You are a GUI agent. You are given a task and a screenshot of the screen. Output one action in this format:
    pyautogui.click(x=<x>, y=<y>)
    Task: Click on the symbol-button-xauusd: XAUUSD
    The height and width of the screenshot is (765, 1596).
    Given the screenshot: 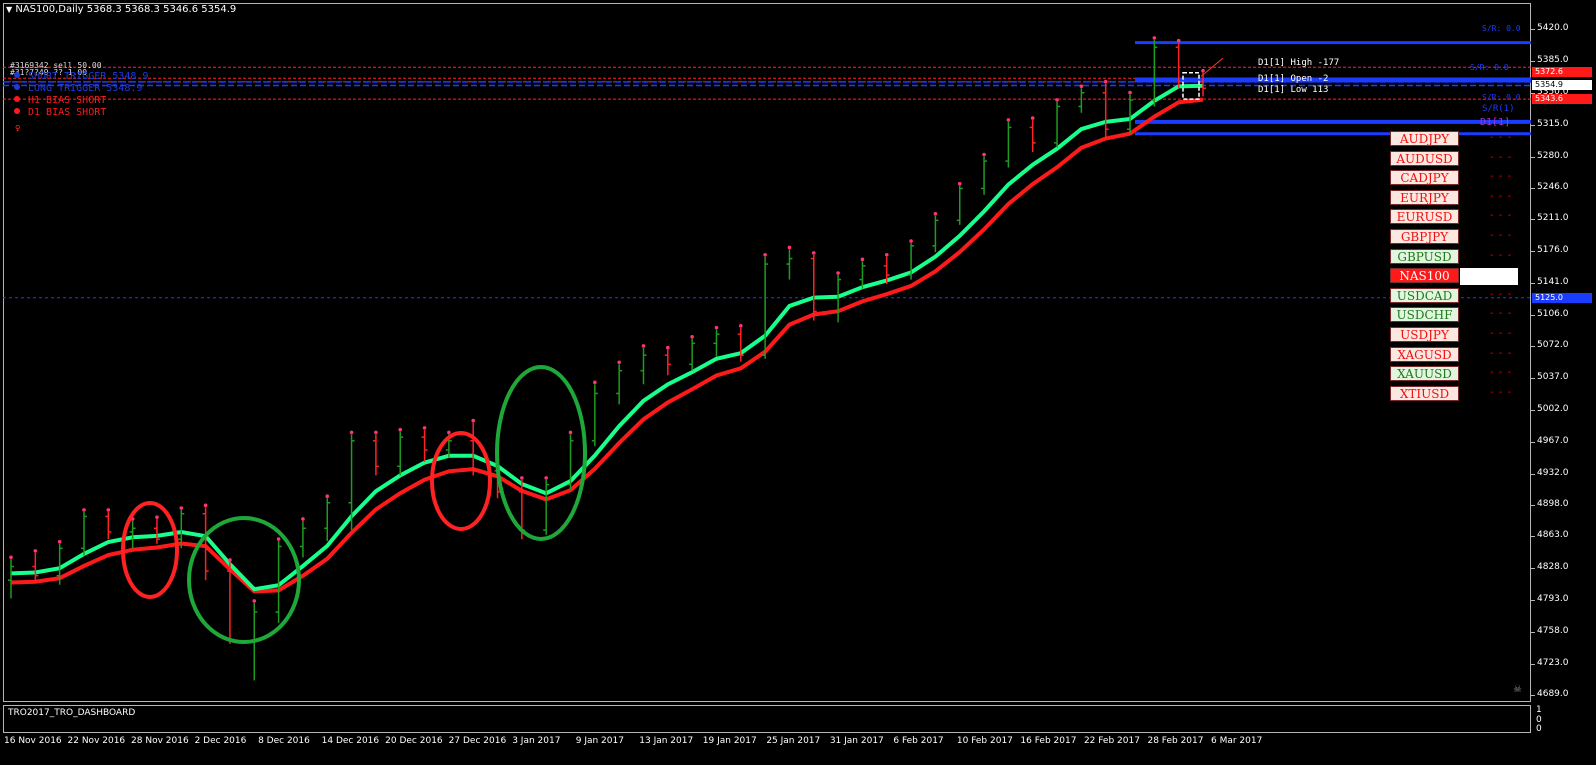 What is the action you would take?
    pyautogui.click(x=1424, y=374)
    